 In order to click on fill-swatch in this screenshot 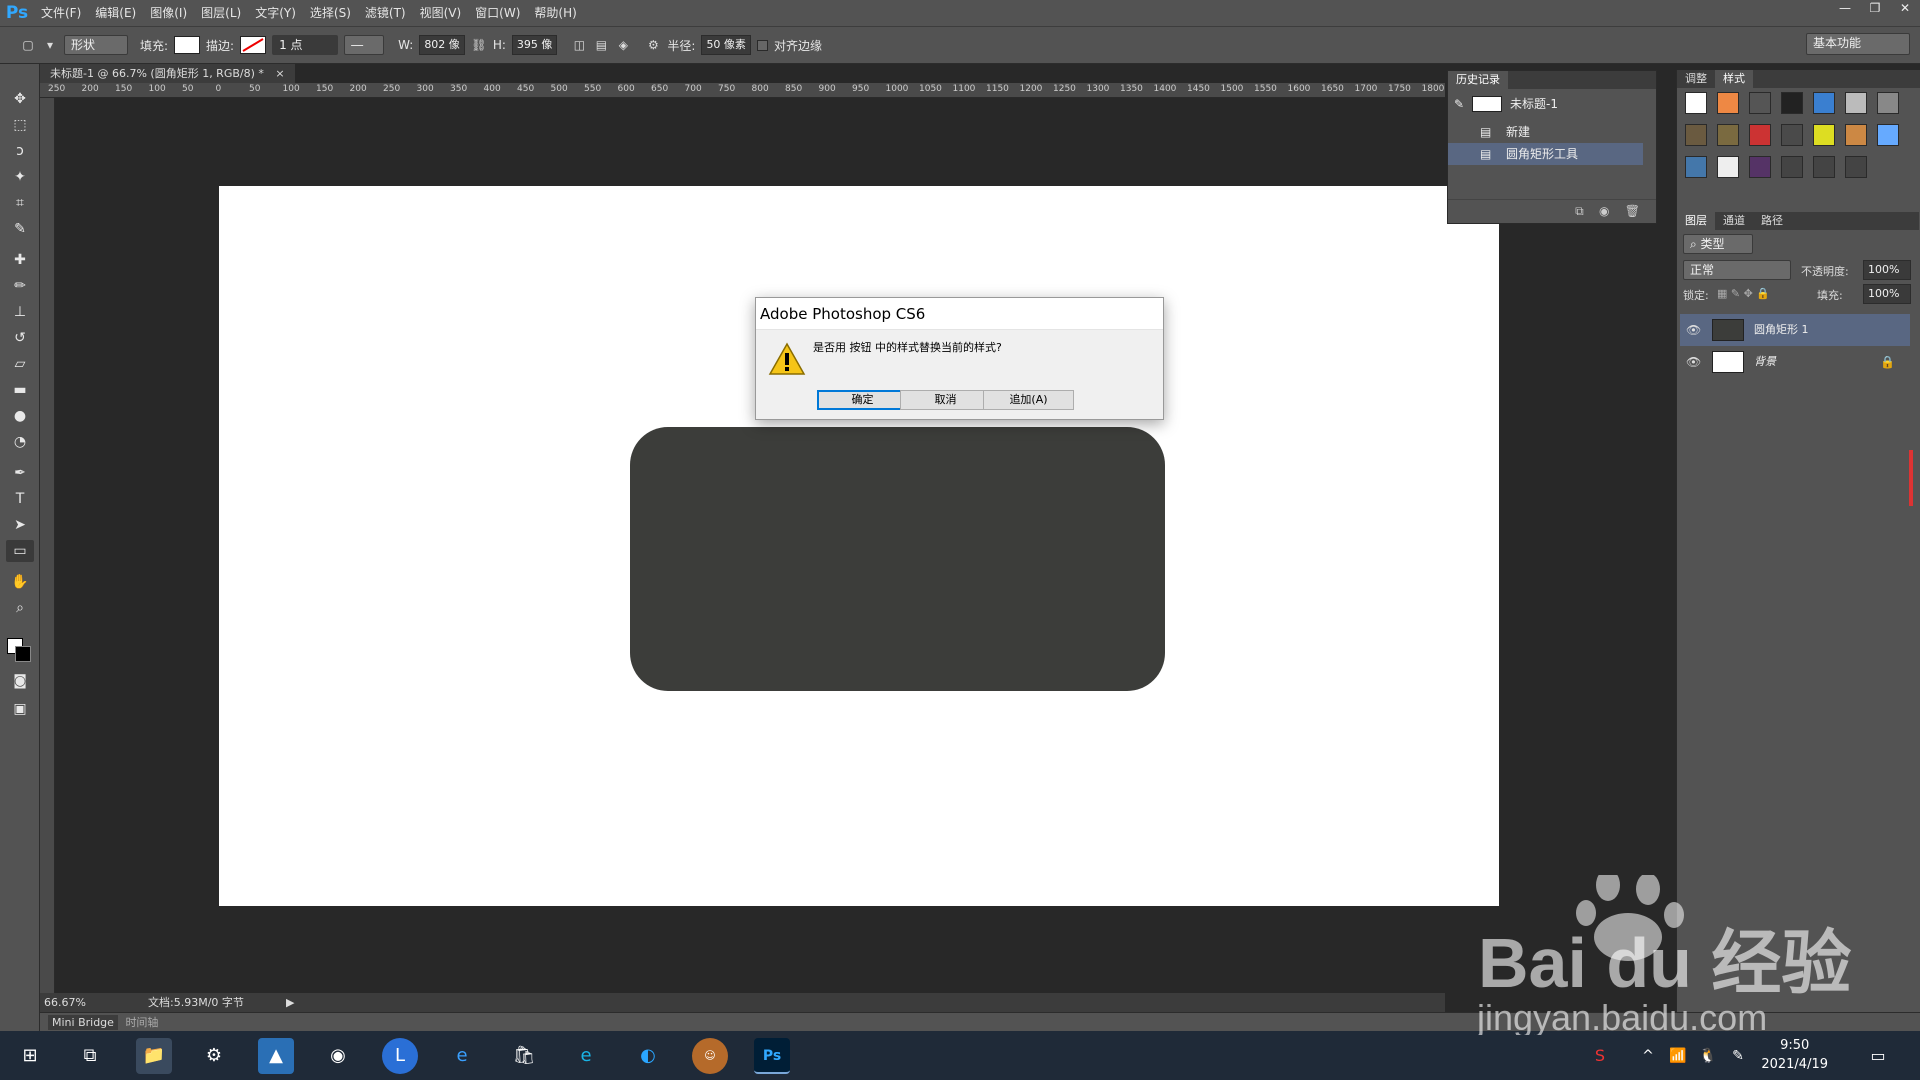, I will do `click(187, 45)`.